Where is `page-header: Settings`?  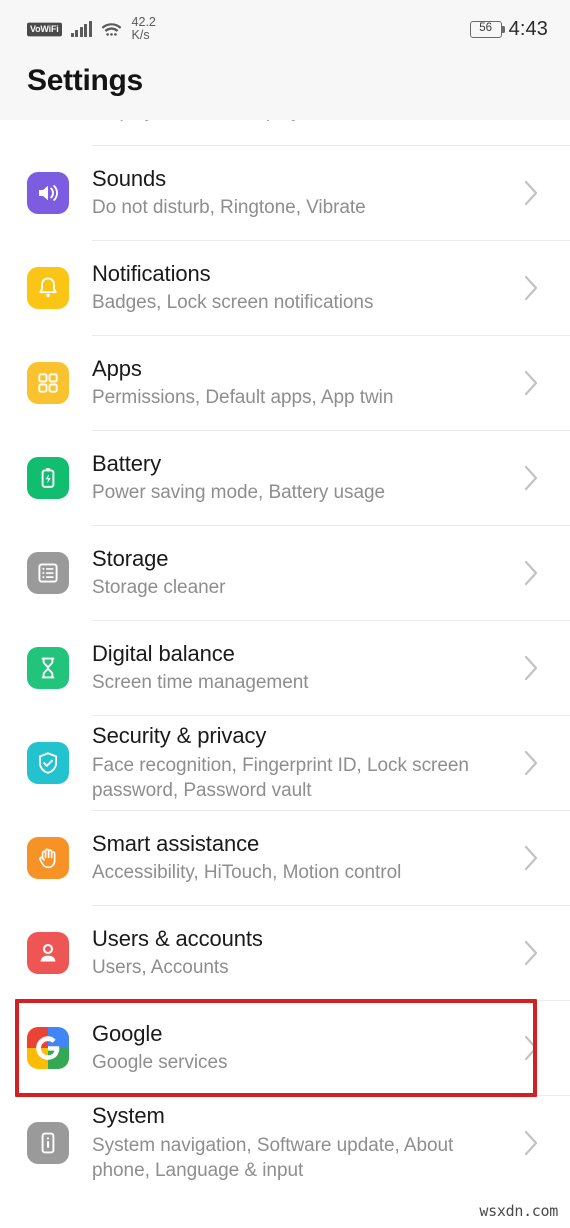
page-header: Settings is located at coordinates (285, 89).